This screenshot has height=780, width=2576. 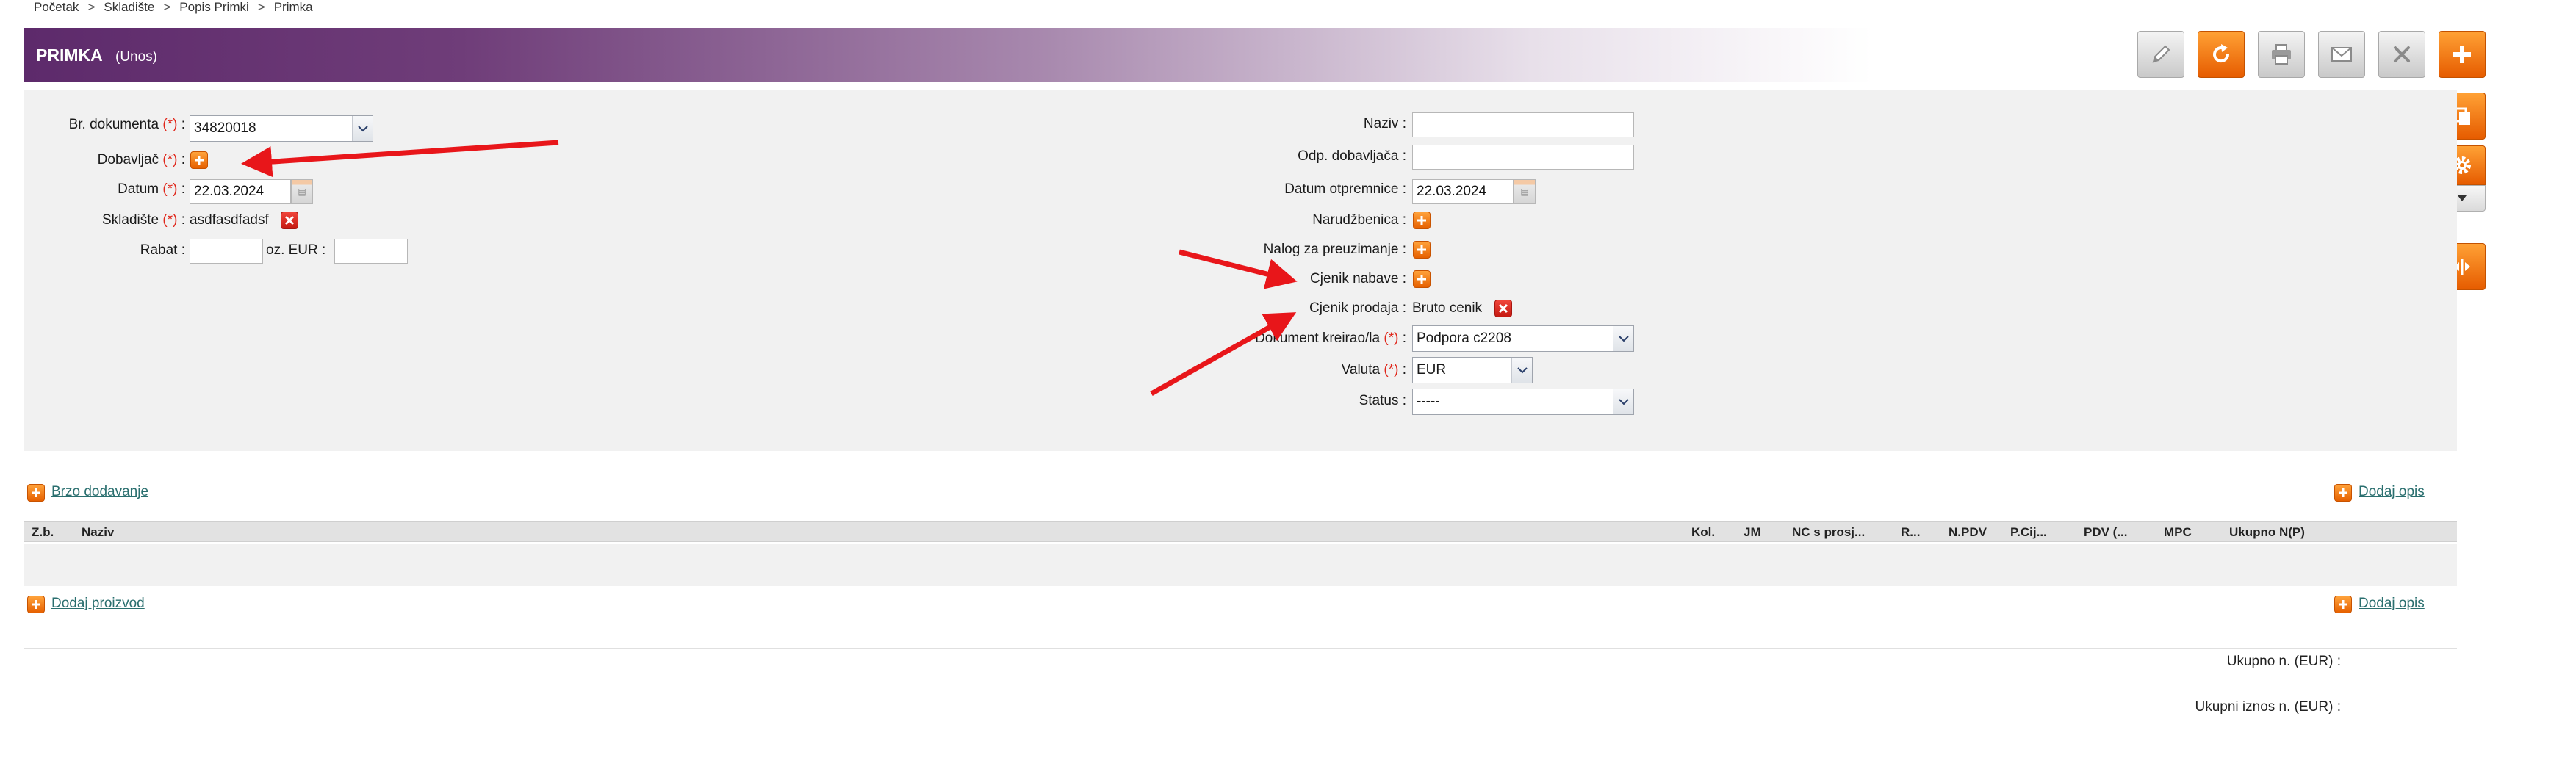 What do you see at coordinates (1240, 565) in the screenshot?
I see `grid-body` at bounding box center [1240, 565].